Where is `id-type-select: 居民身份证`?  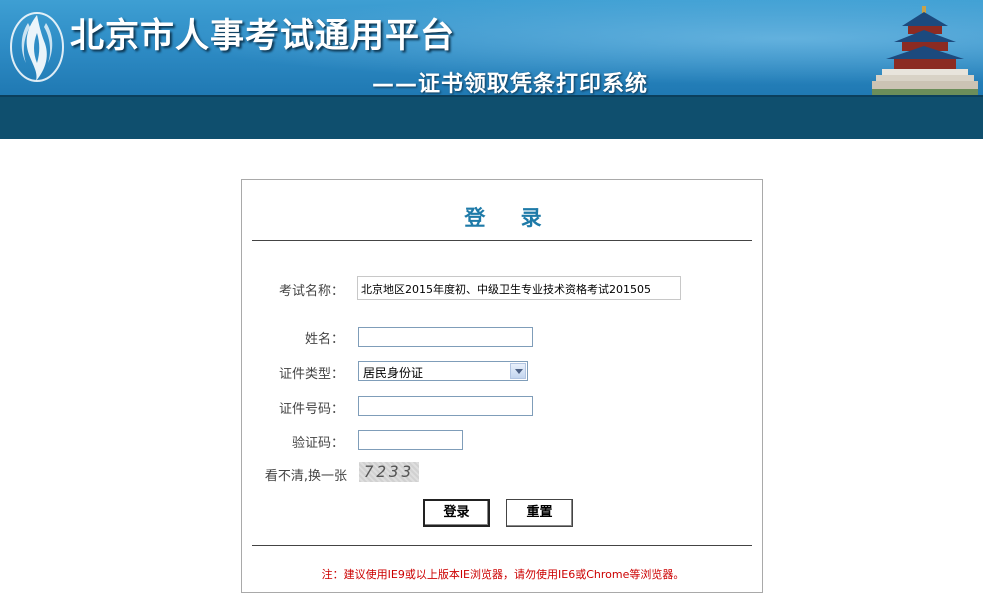 id-type-select: 居民身份证 is located at coordinates (443, 371).